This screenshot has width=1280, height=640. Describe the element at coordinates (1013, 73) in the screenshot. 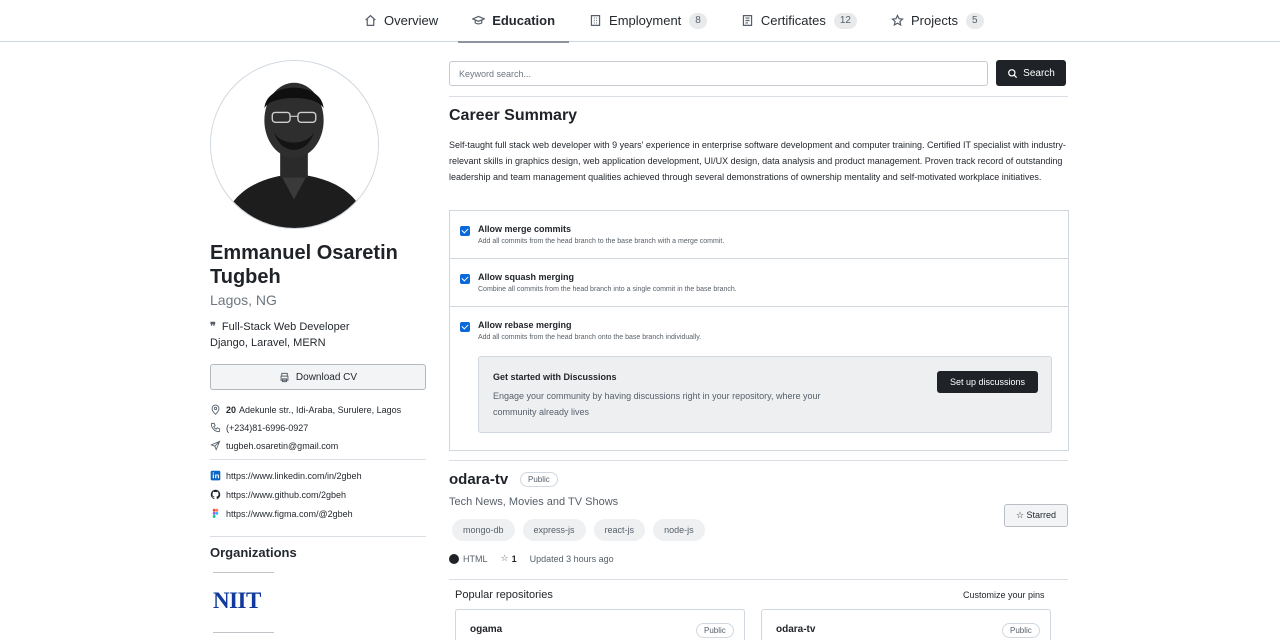

I see `search-icon` at that location.